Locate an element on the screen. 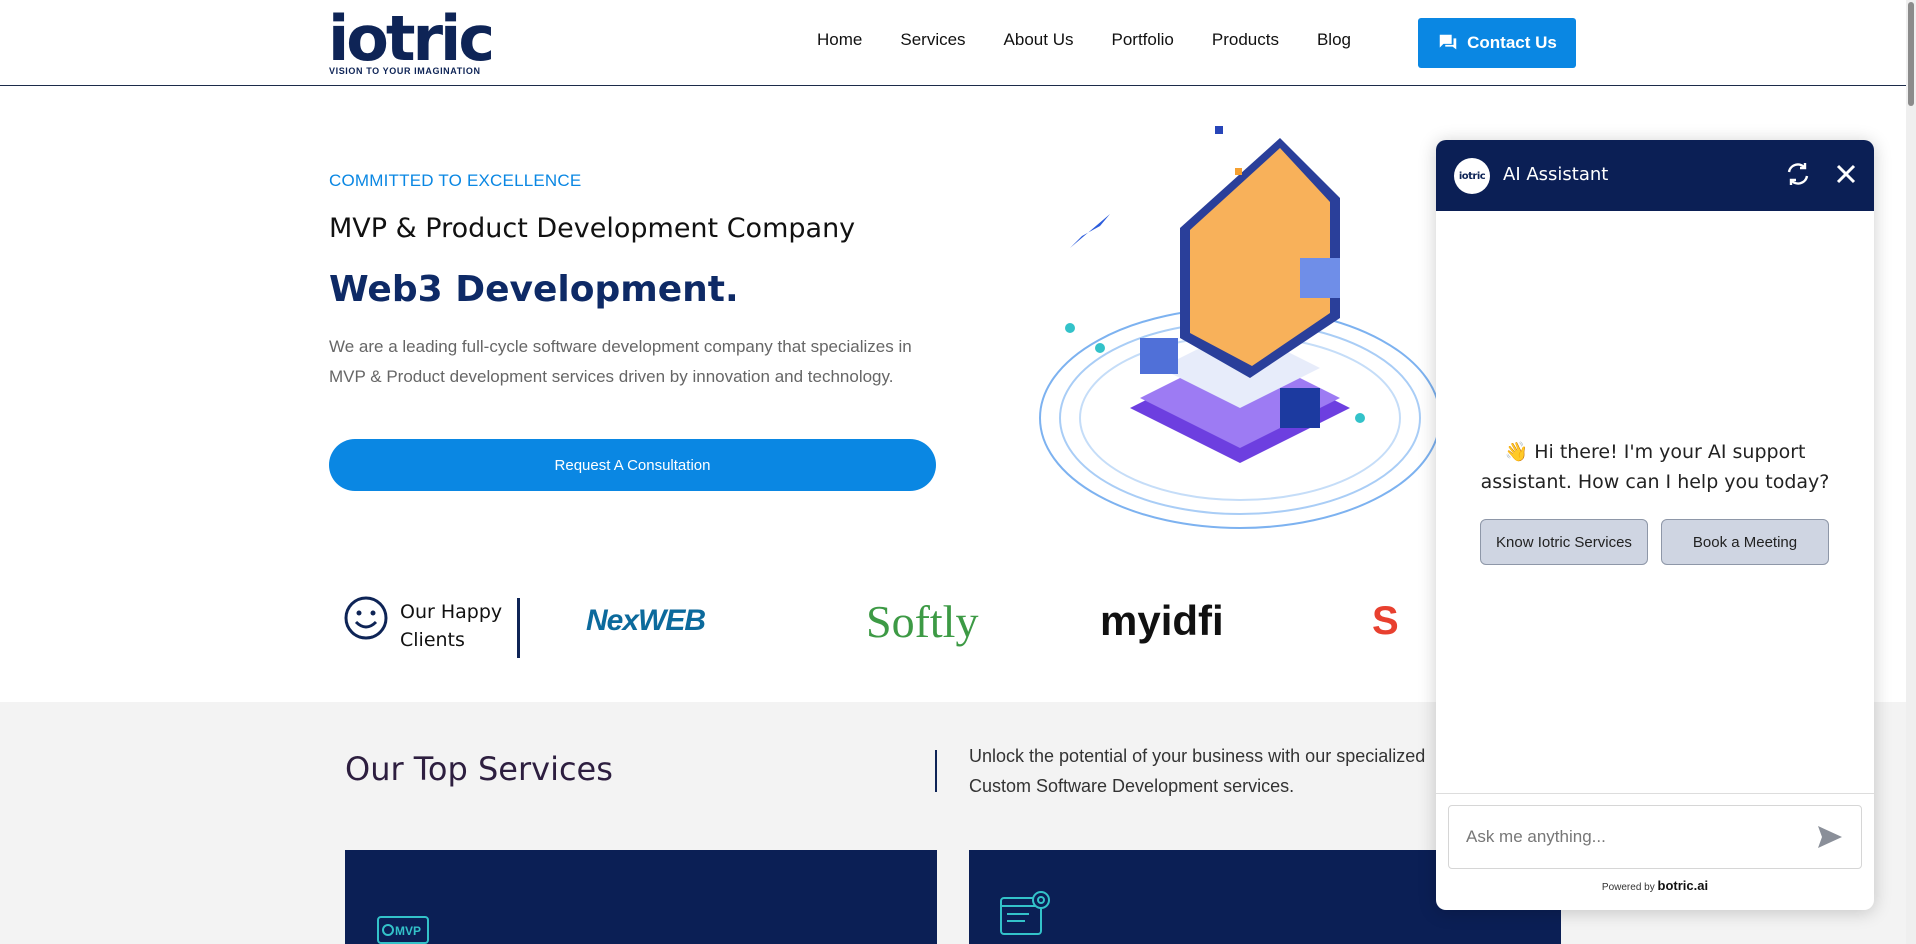 The image size is (1916, 944). chat-message-input is located at coordinates (1655, 837).